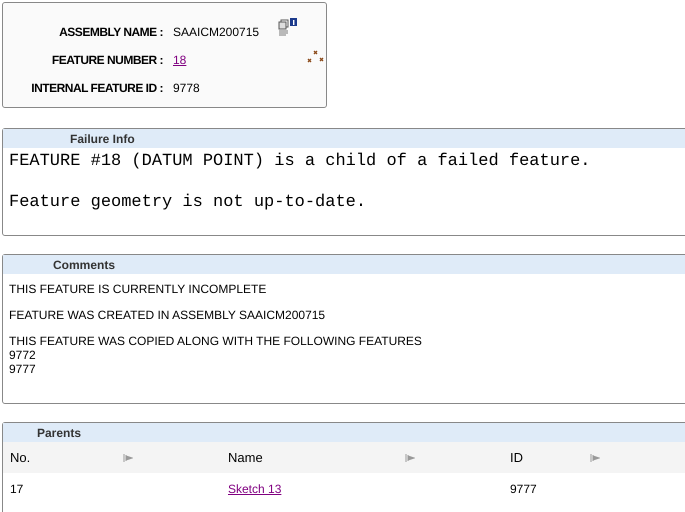 Image resolution: width=685 pixels, height=512 pixels. Describe the element at coordinates (20, 457) in the screenshot. I see `column-header: No.` at that location.